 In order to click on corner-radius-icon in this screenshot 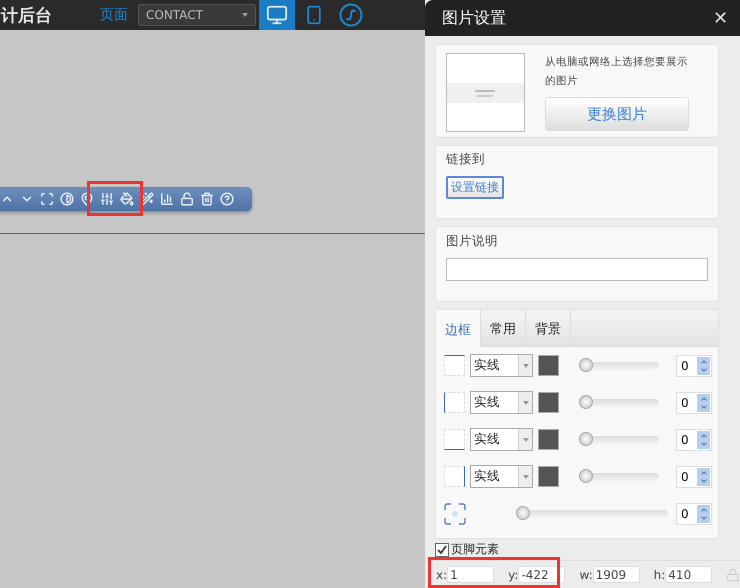, I will do `click(455, 513)`.